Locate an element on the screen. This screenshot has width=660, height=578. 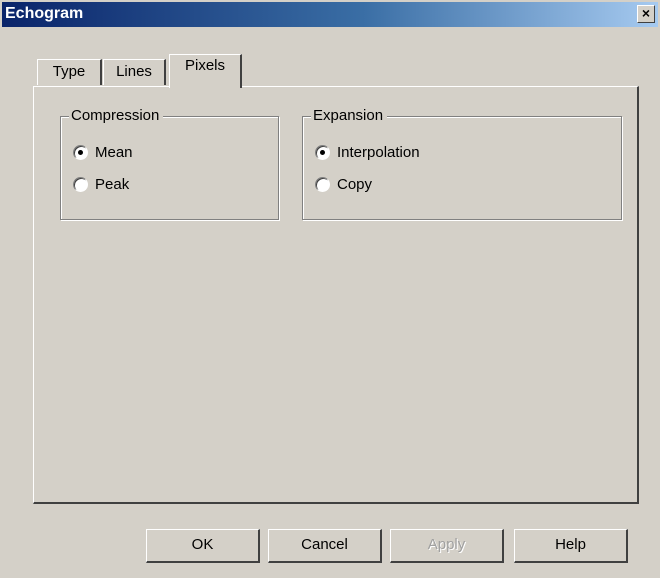
tab-type: Type is located at coordinates (69, 72).